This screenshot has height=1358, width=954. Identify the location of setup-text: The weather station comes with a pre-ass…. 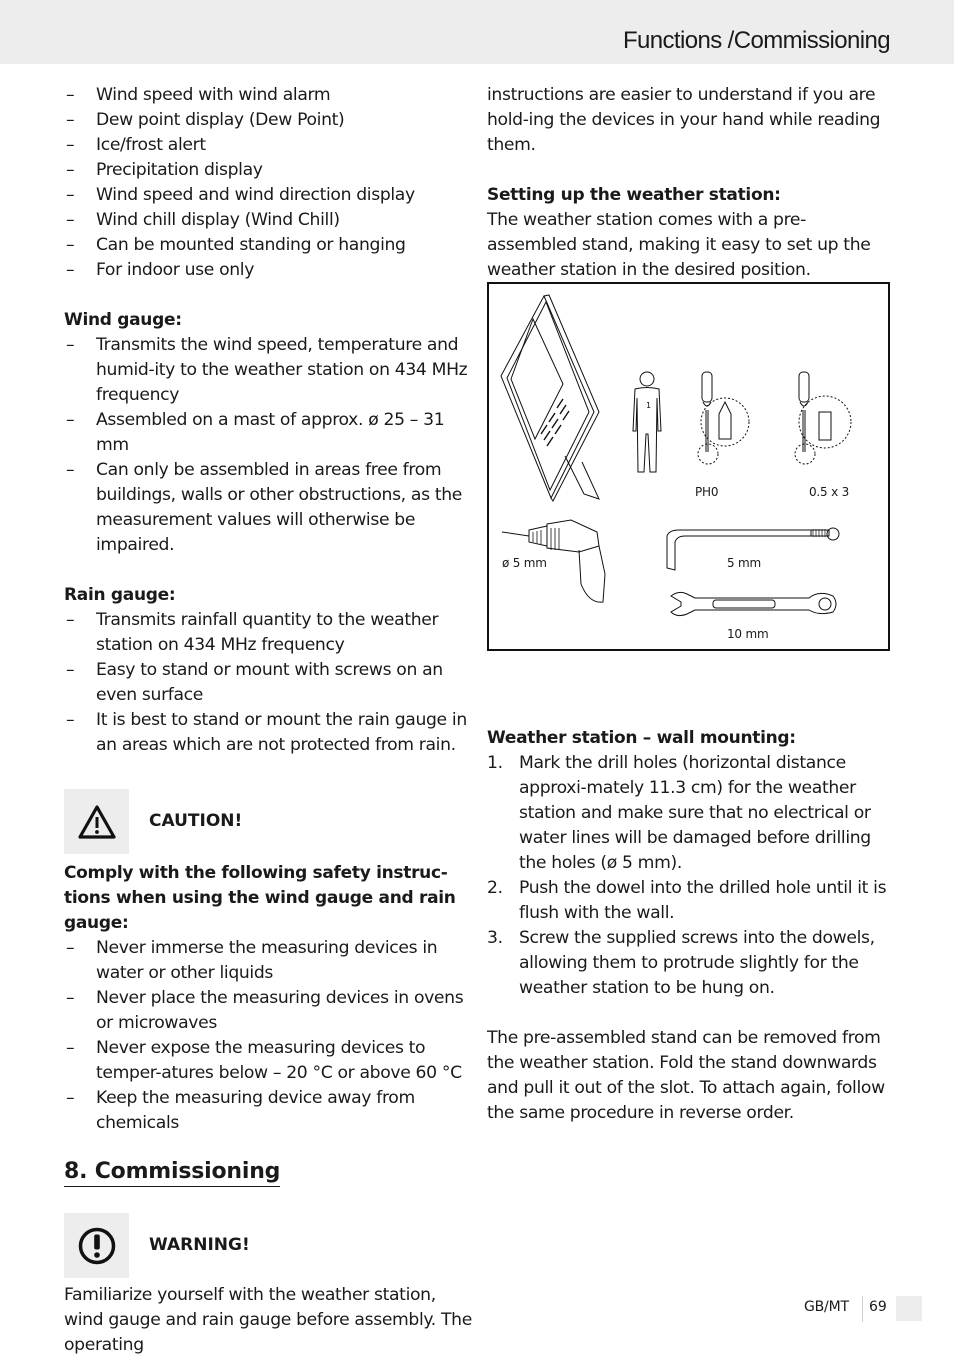
(679, 245).